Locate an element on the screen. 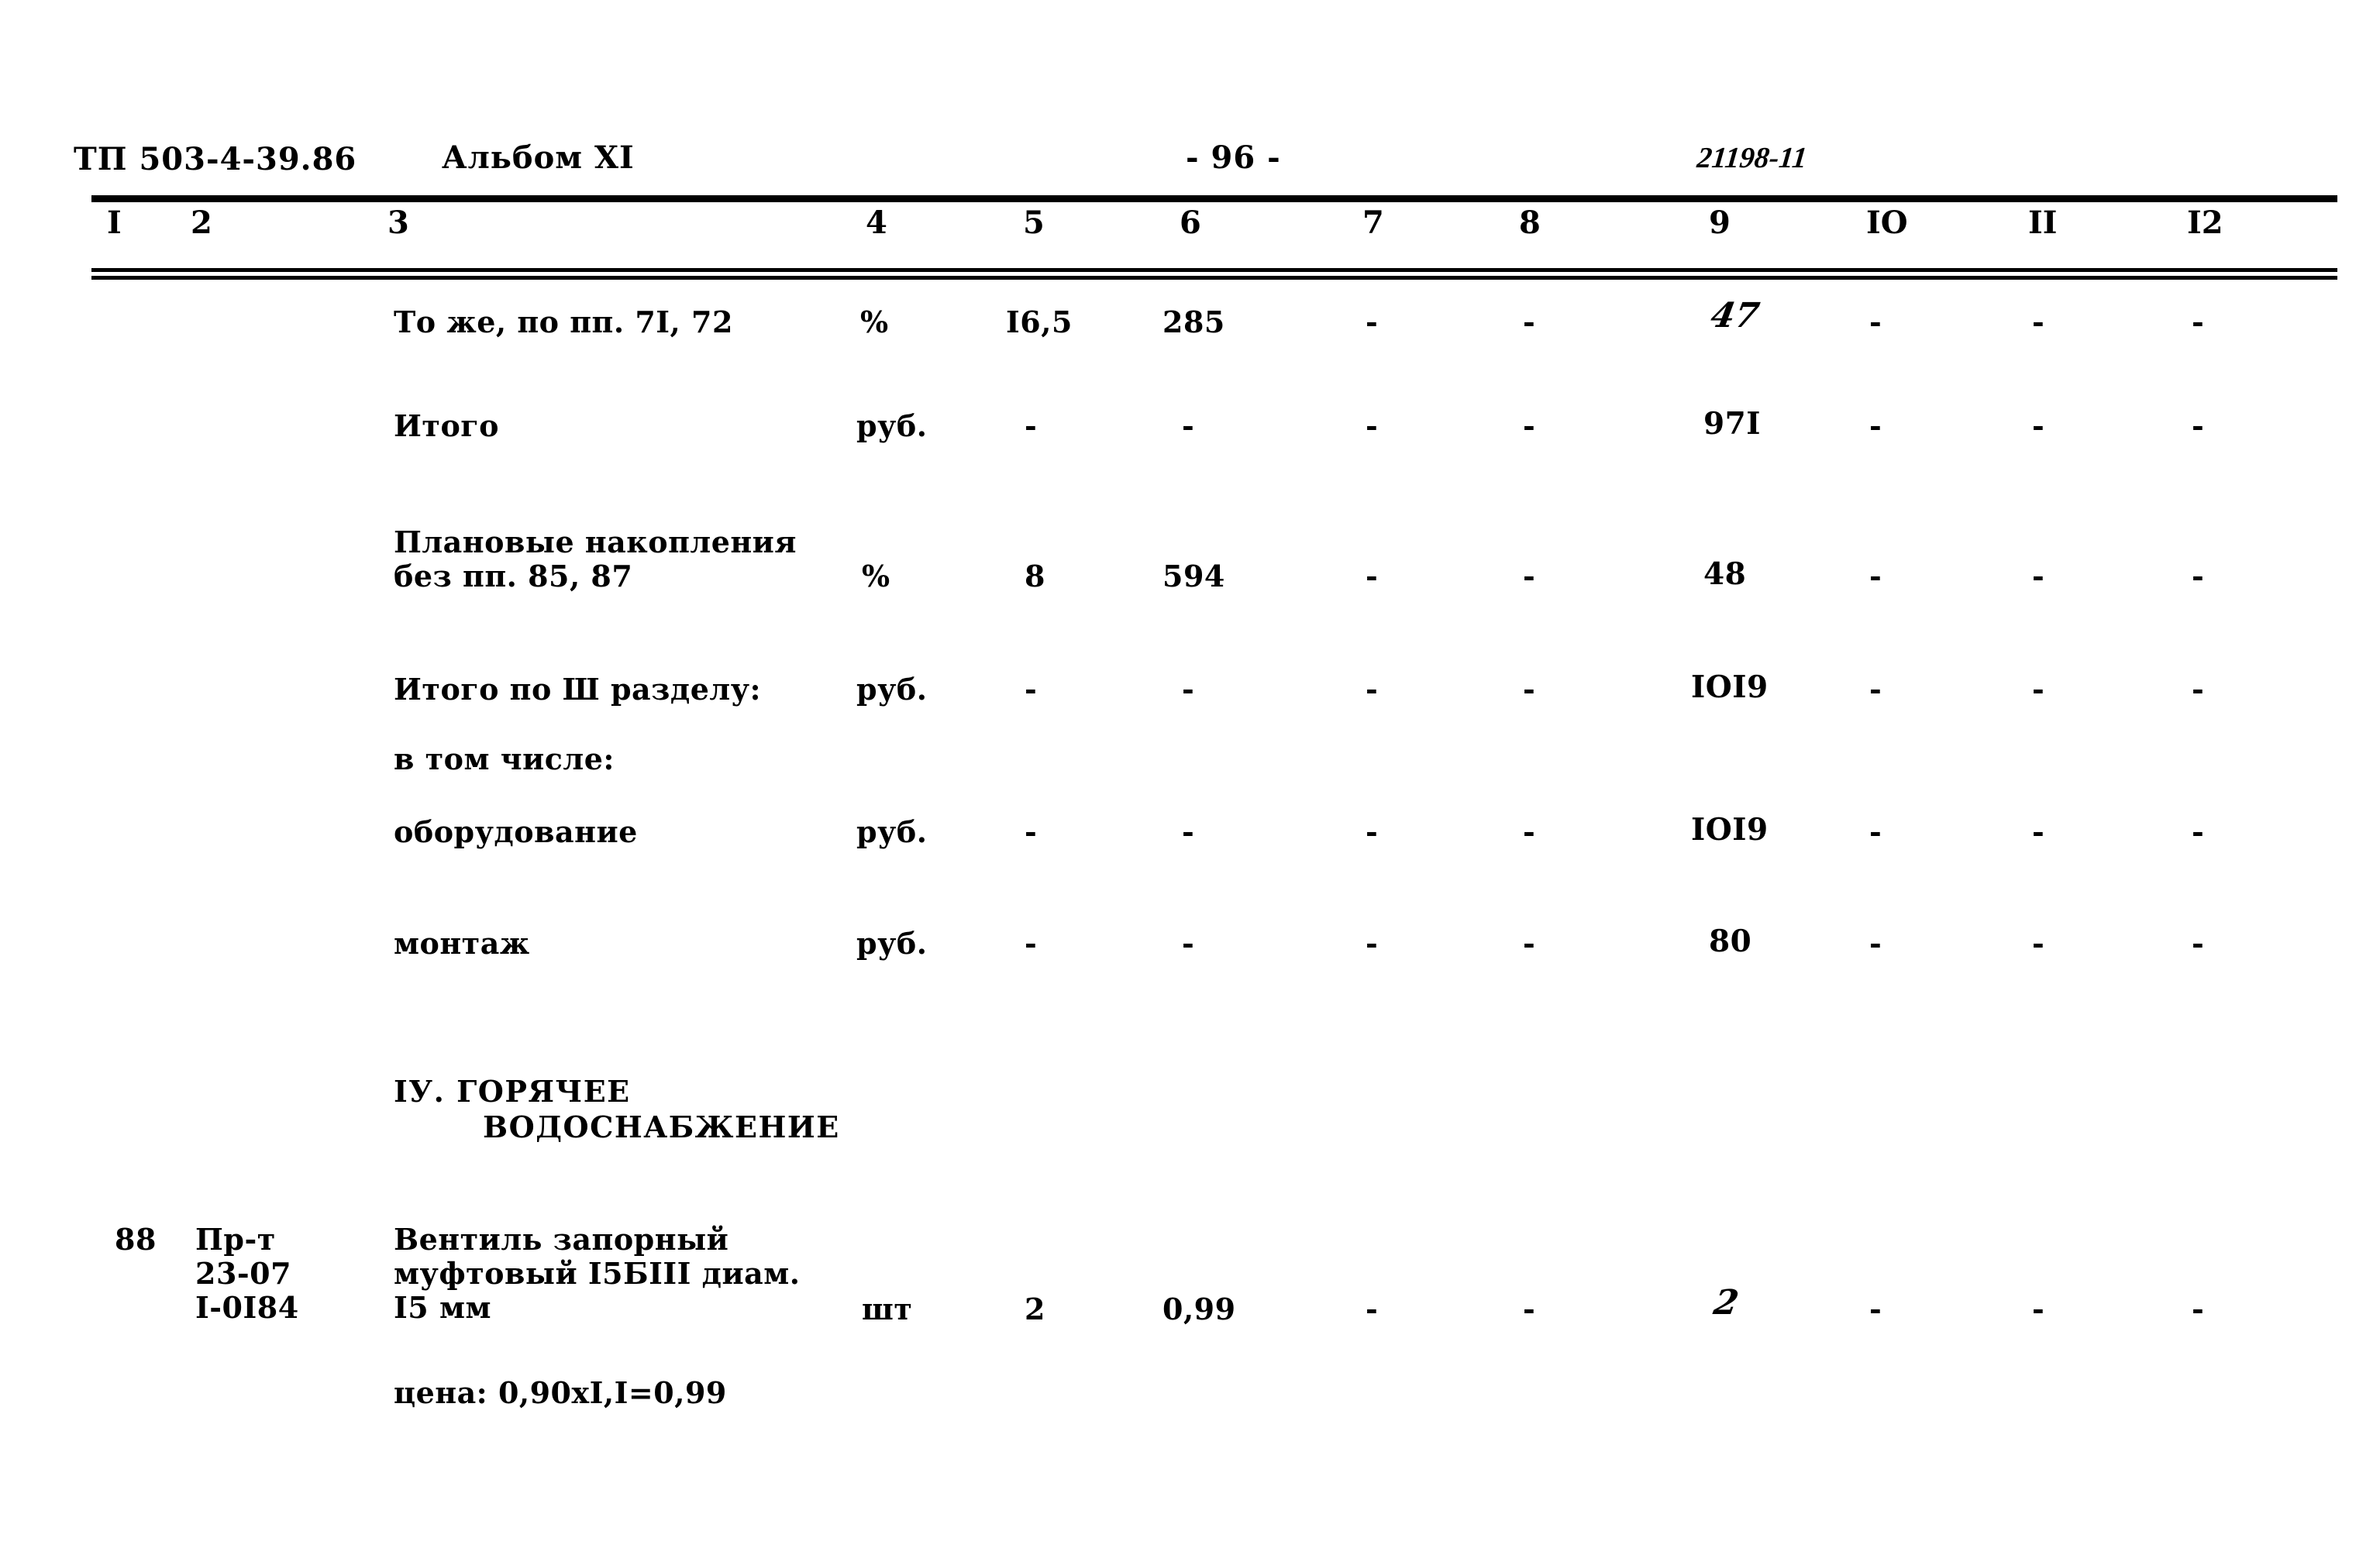 The height and width of the screenshot is (1555, 2380). column-header-7: 7 is located at coordinates (1373, 223).